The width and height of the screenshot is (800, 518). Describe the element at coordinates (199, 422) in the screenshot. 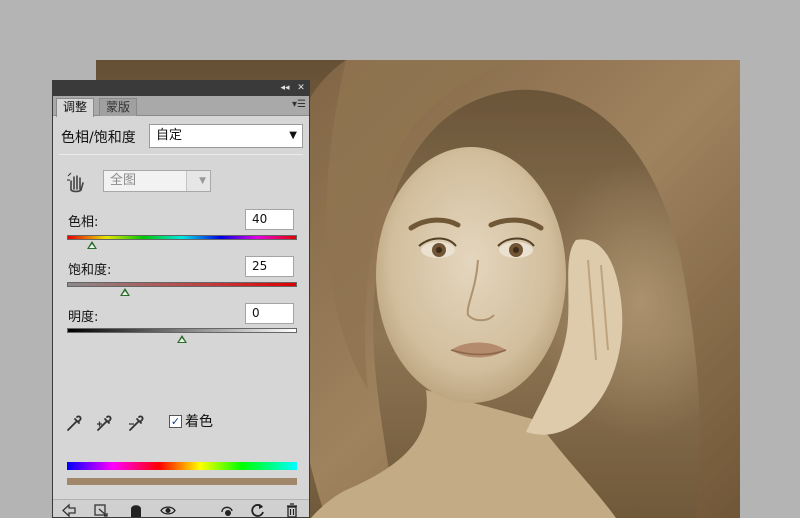

I see `colorize-label: 着色` at that location.